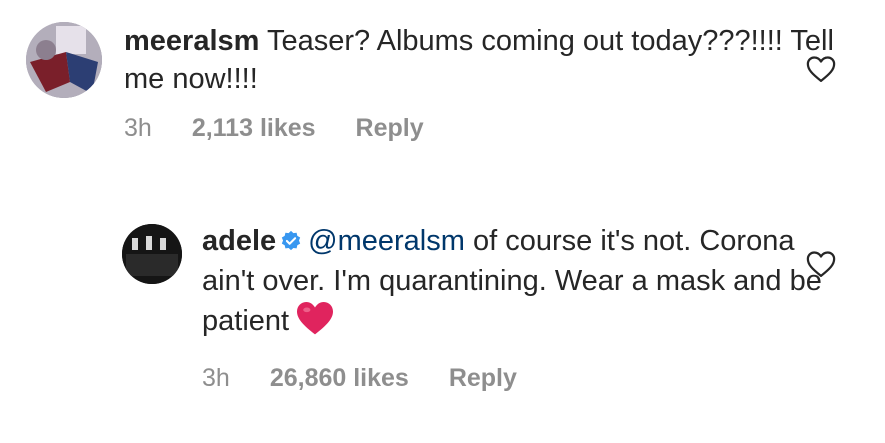 The width and height of the screenshot is (885, 443). Describe the element at coordinates (254, 128) in the screenshot. I see `comment-likes: 2,113 likes` at that location.